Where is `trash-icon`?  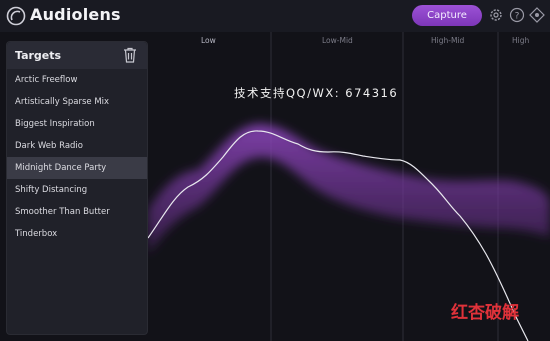
trash-icon is located at coordinates (130, 55).